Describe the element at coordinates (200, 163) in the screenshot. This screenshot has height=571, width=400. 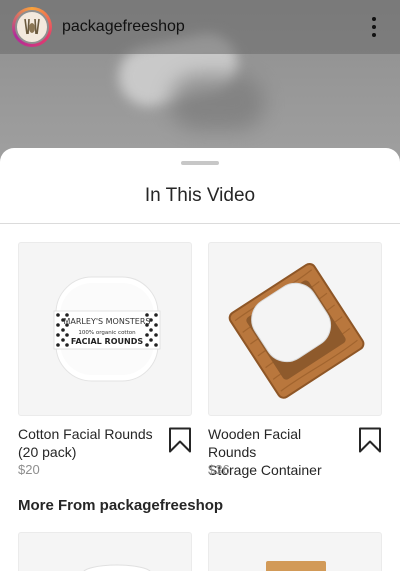
I see `sheet-grabber` at that location.